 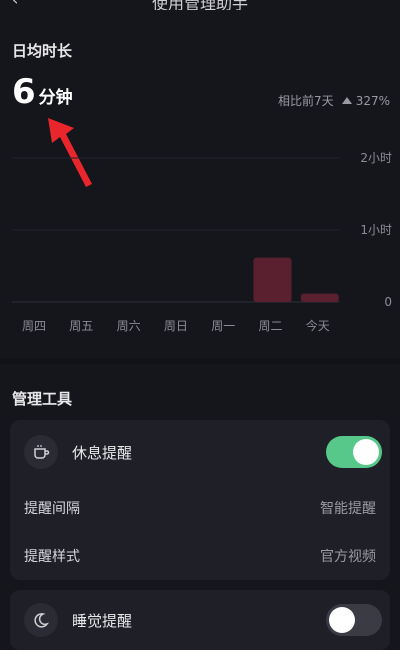 What do you see at coordinates (129, 326) in the screenshot?
I see `x-tick-label: 周六` at bounding box center [129, 326].